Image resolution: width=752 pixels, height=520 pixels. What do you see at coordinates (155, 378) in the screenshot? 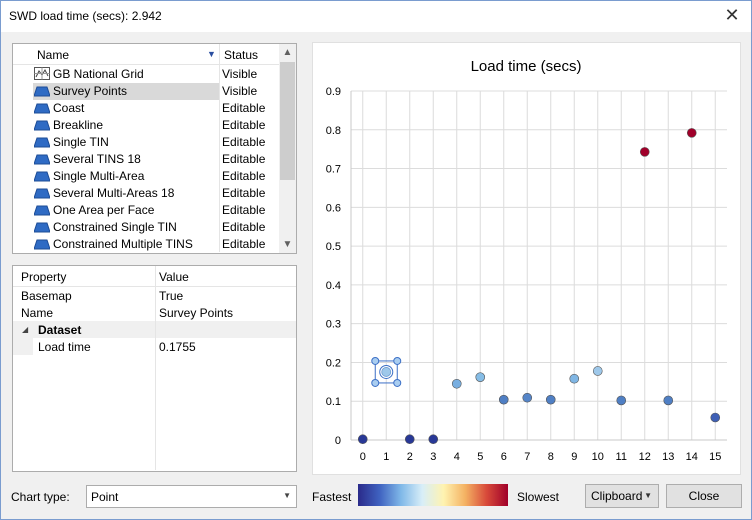
I see `value-column-divider` at bounding box center [155, 378].